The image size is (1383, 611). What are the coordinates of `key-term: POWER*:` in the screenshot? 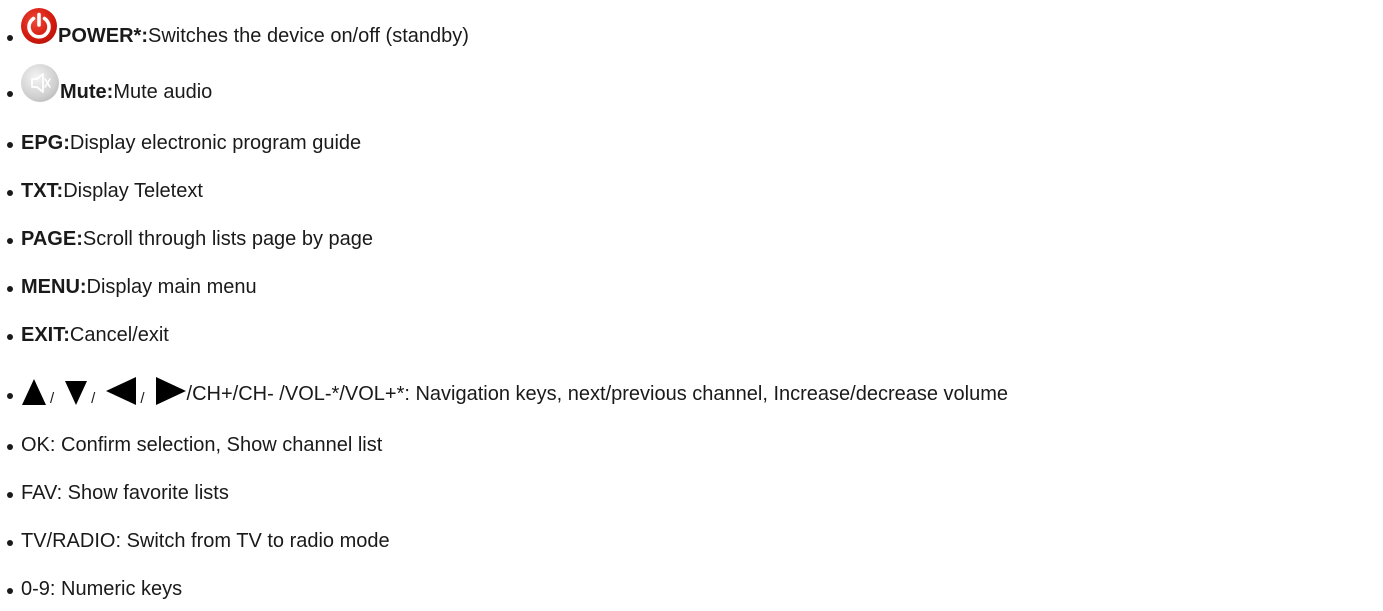 It's located at (103, 36).